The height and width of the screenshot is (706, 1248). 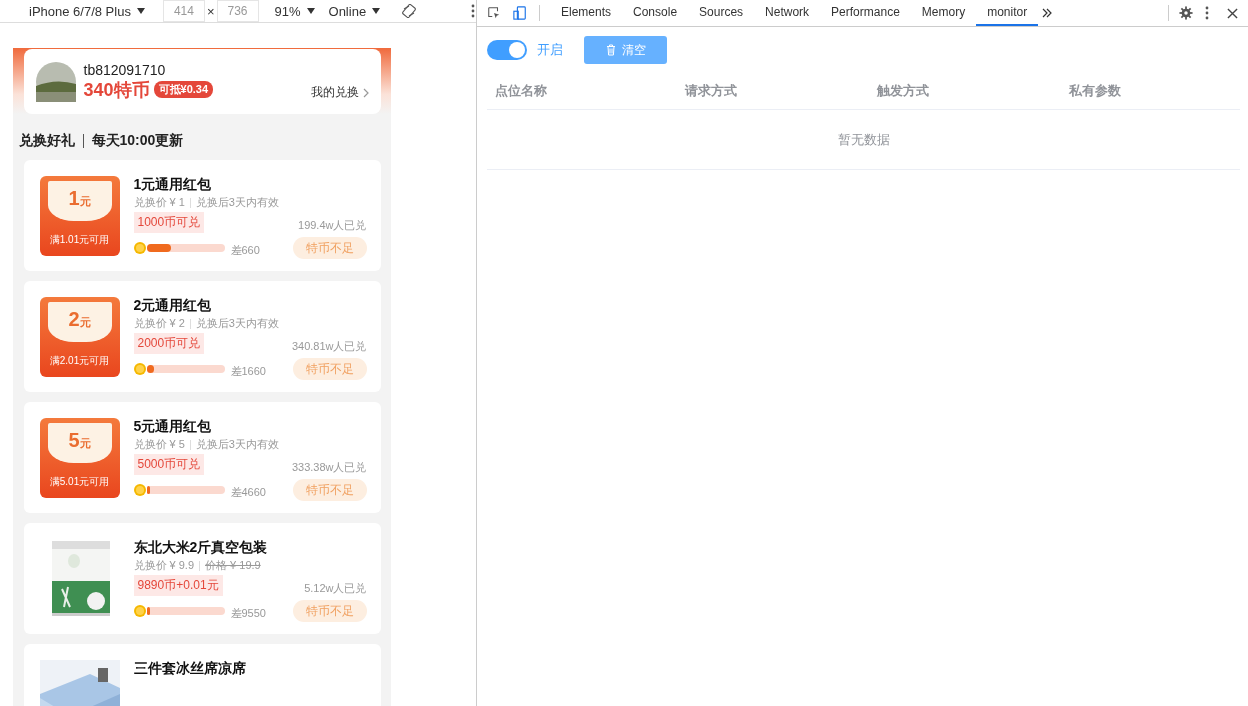 I want to click on user-name: tb812091710, so click(x=125, y=69).